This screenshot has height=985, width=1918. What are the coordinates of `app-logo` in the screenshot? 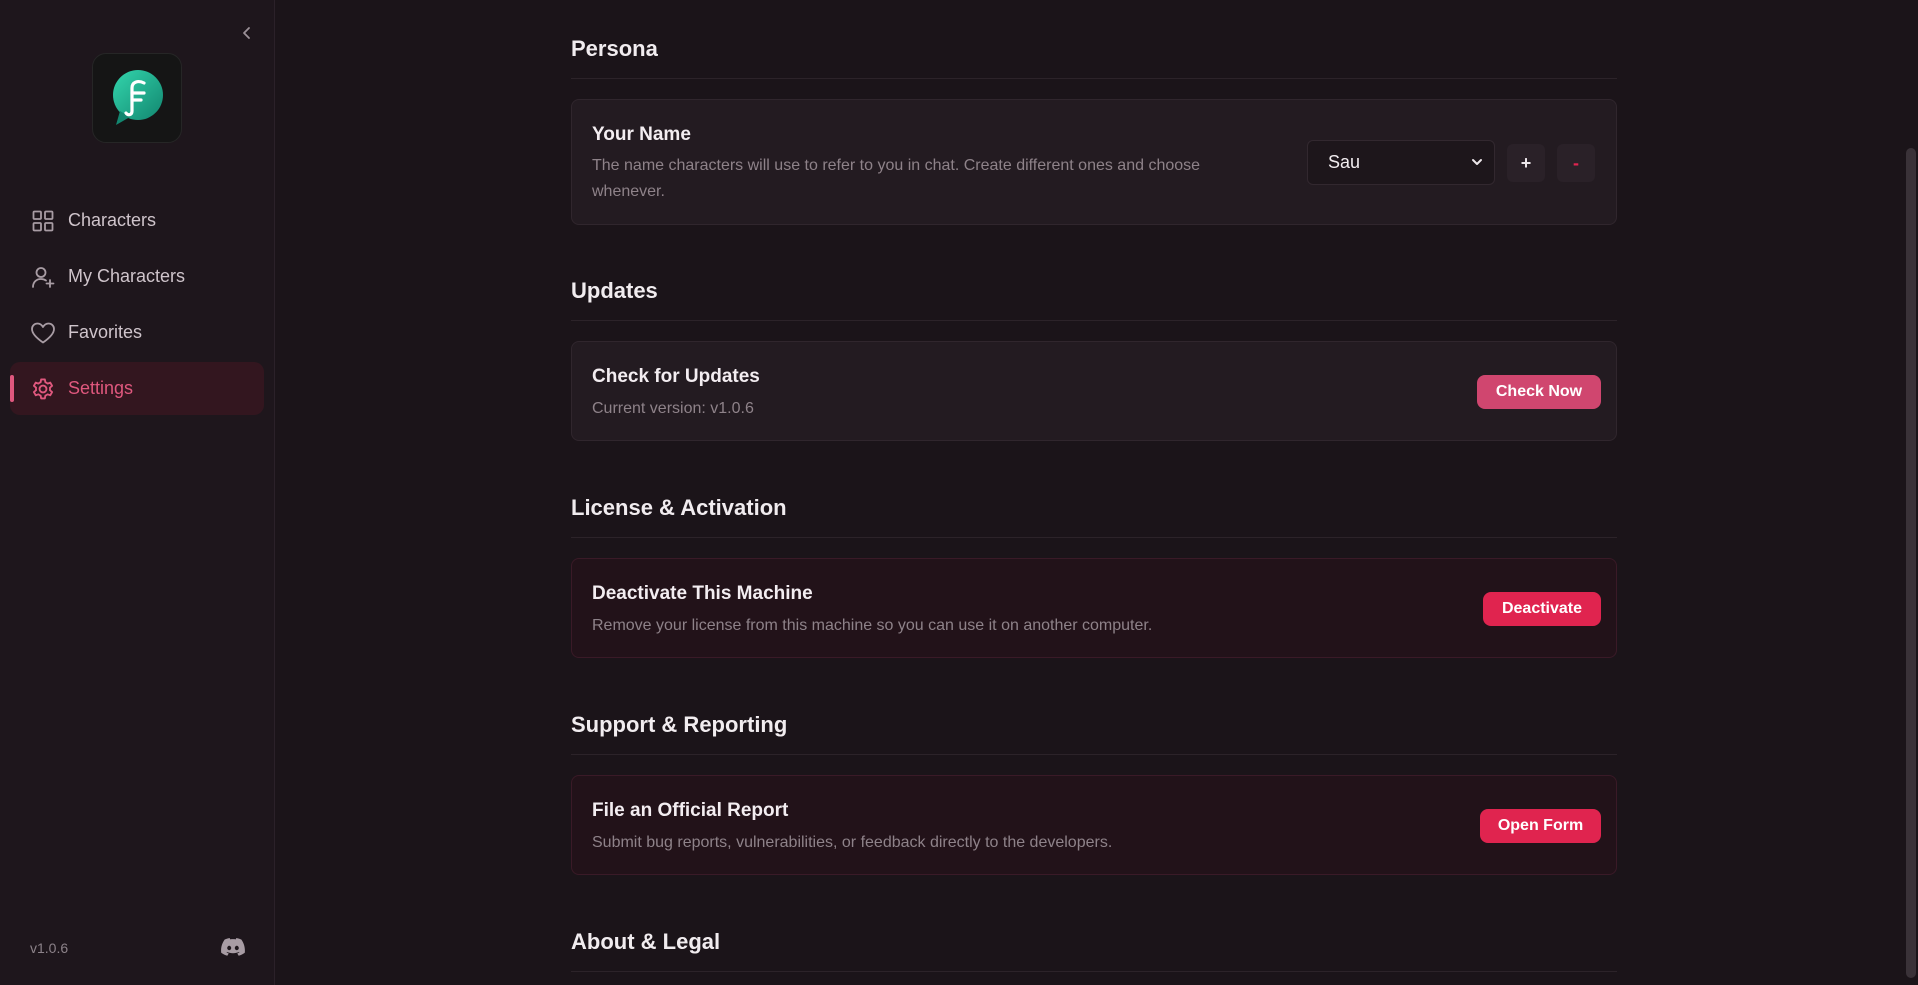 It's located at (137, 98).